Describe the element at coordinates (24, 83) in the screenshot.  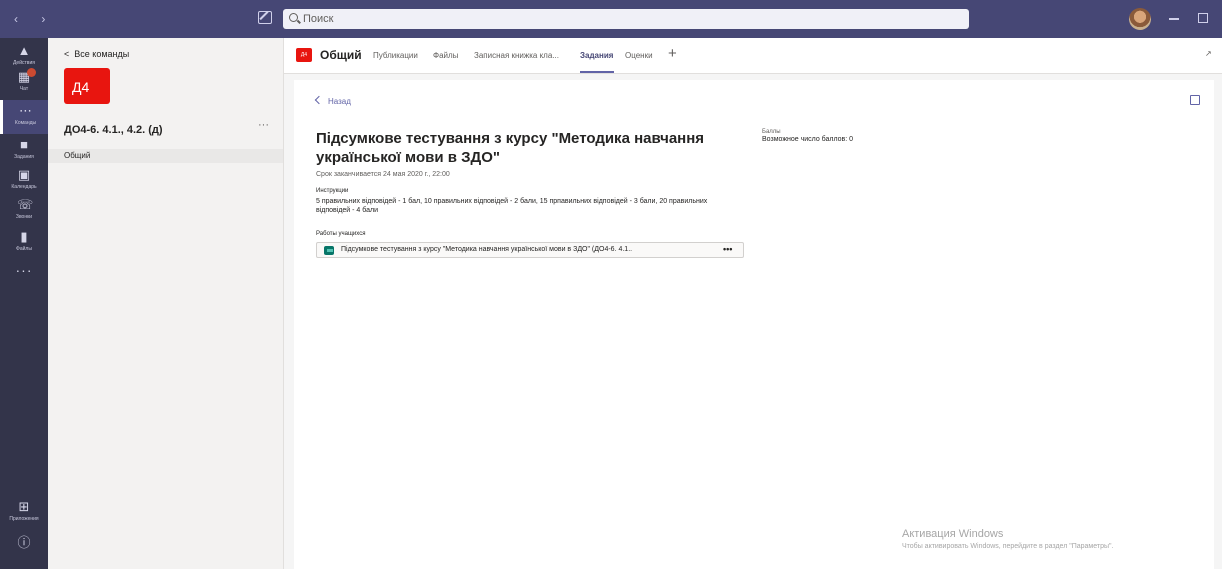
I see `rail-item-chat: ▦ Чат` at that location.